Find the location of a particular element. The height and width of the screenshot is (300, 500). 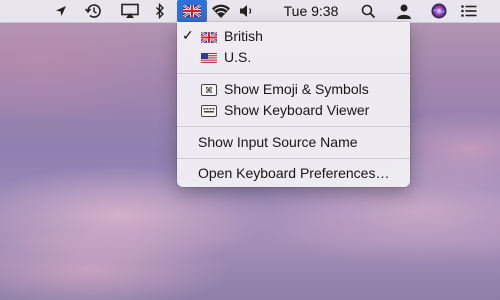

menu-item-label: Show Emoji & Symbols is located at coordinates (296, 89).